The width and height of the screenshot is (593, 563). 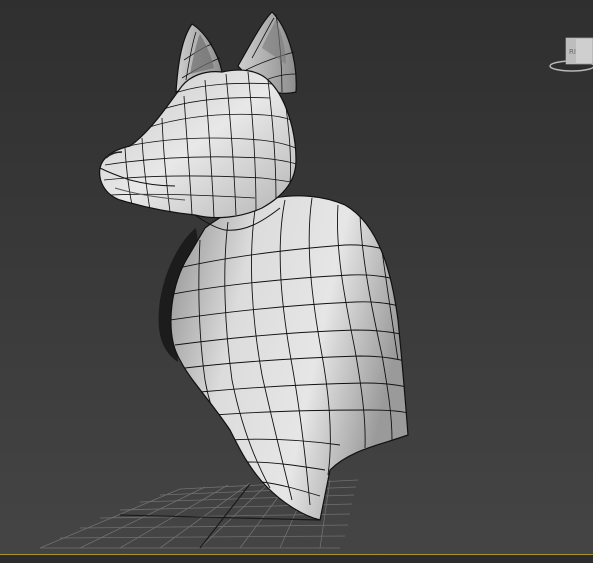 What do you see at coordinates (296, 558) in the screenshot?
I see `viewport-frame-bar` at bounding box center [296, 558].